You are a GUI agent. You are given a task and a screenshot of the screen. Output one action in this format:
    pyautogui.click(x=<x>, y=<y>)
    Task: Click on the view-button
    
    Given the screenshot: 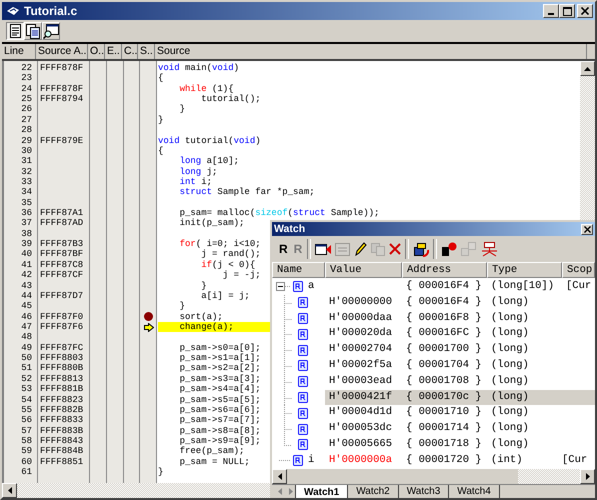 What is the action you would take?
    pyautogui.click(x=15, y=31)
    